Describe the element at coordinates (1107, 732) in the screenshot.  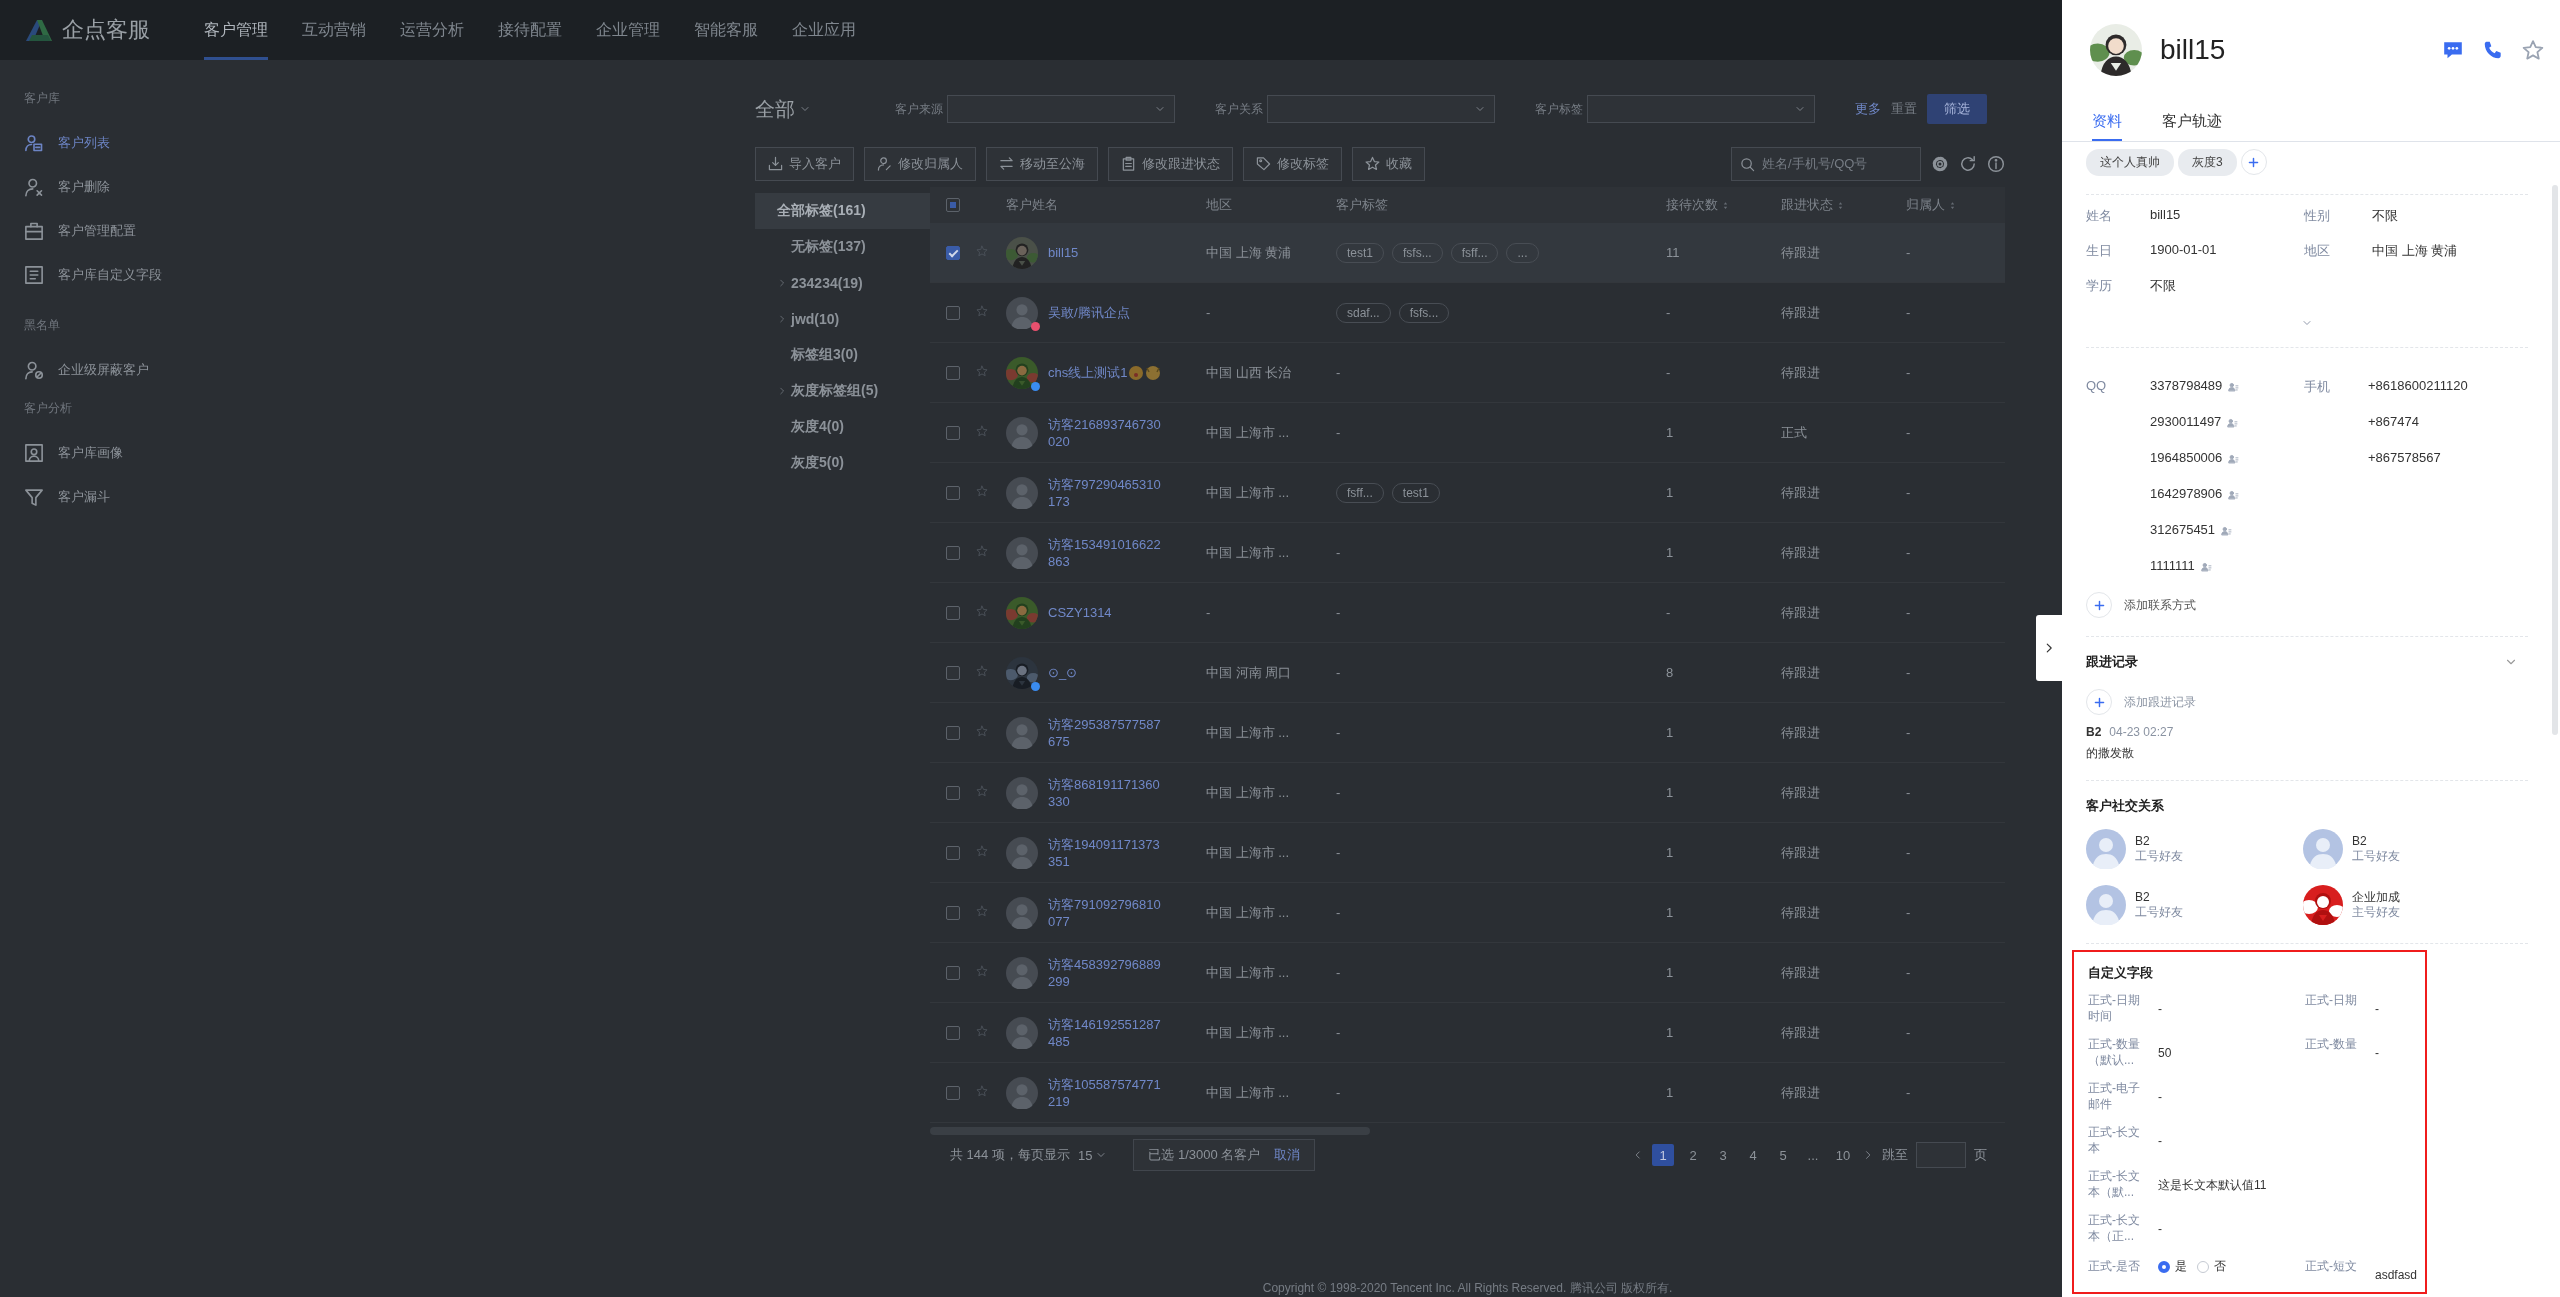
I see `customer-name-link: 访客295387577587675` at that location.